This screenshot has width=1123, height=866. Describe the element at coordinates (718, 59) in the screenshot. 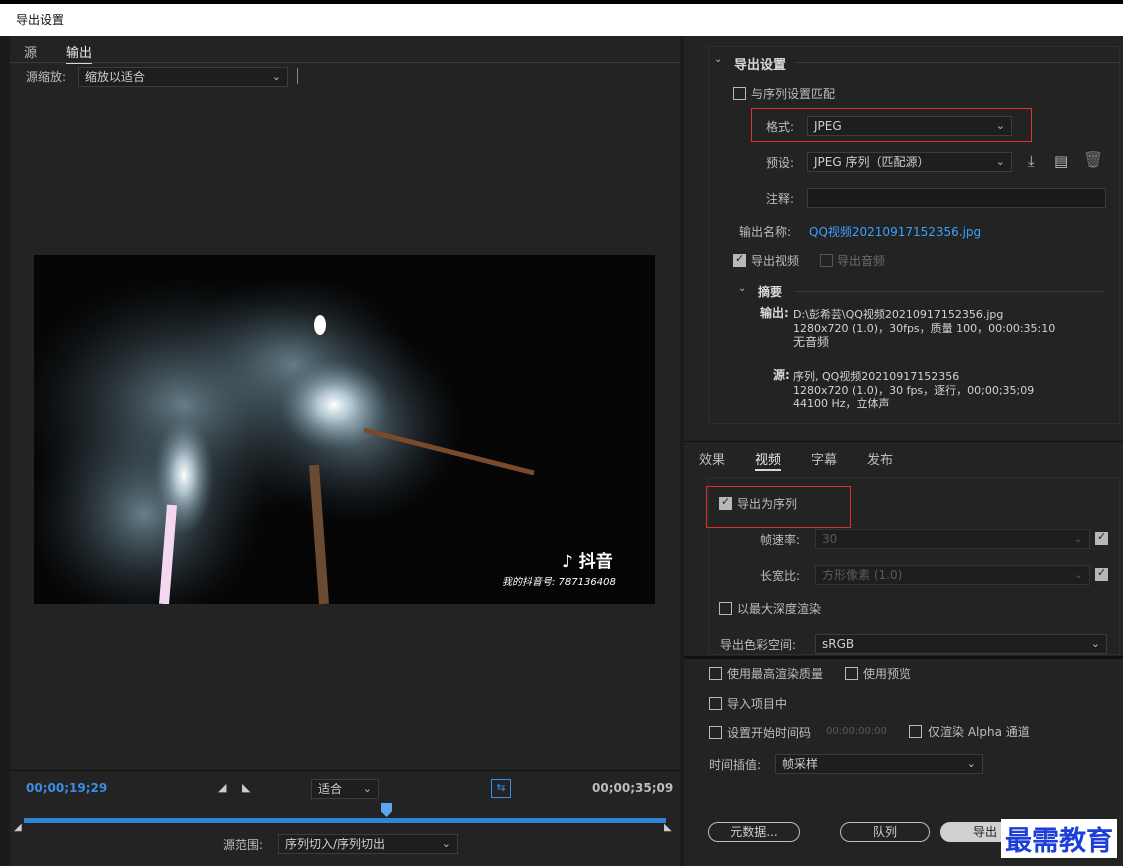

I see `collapse-chevron-icon: ⌄` at that location.